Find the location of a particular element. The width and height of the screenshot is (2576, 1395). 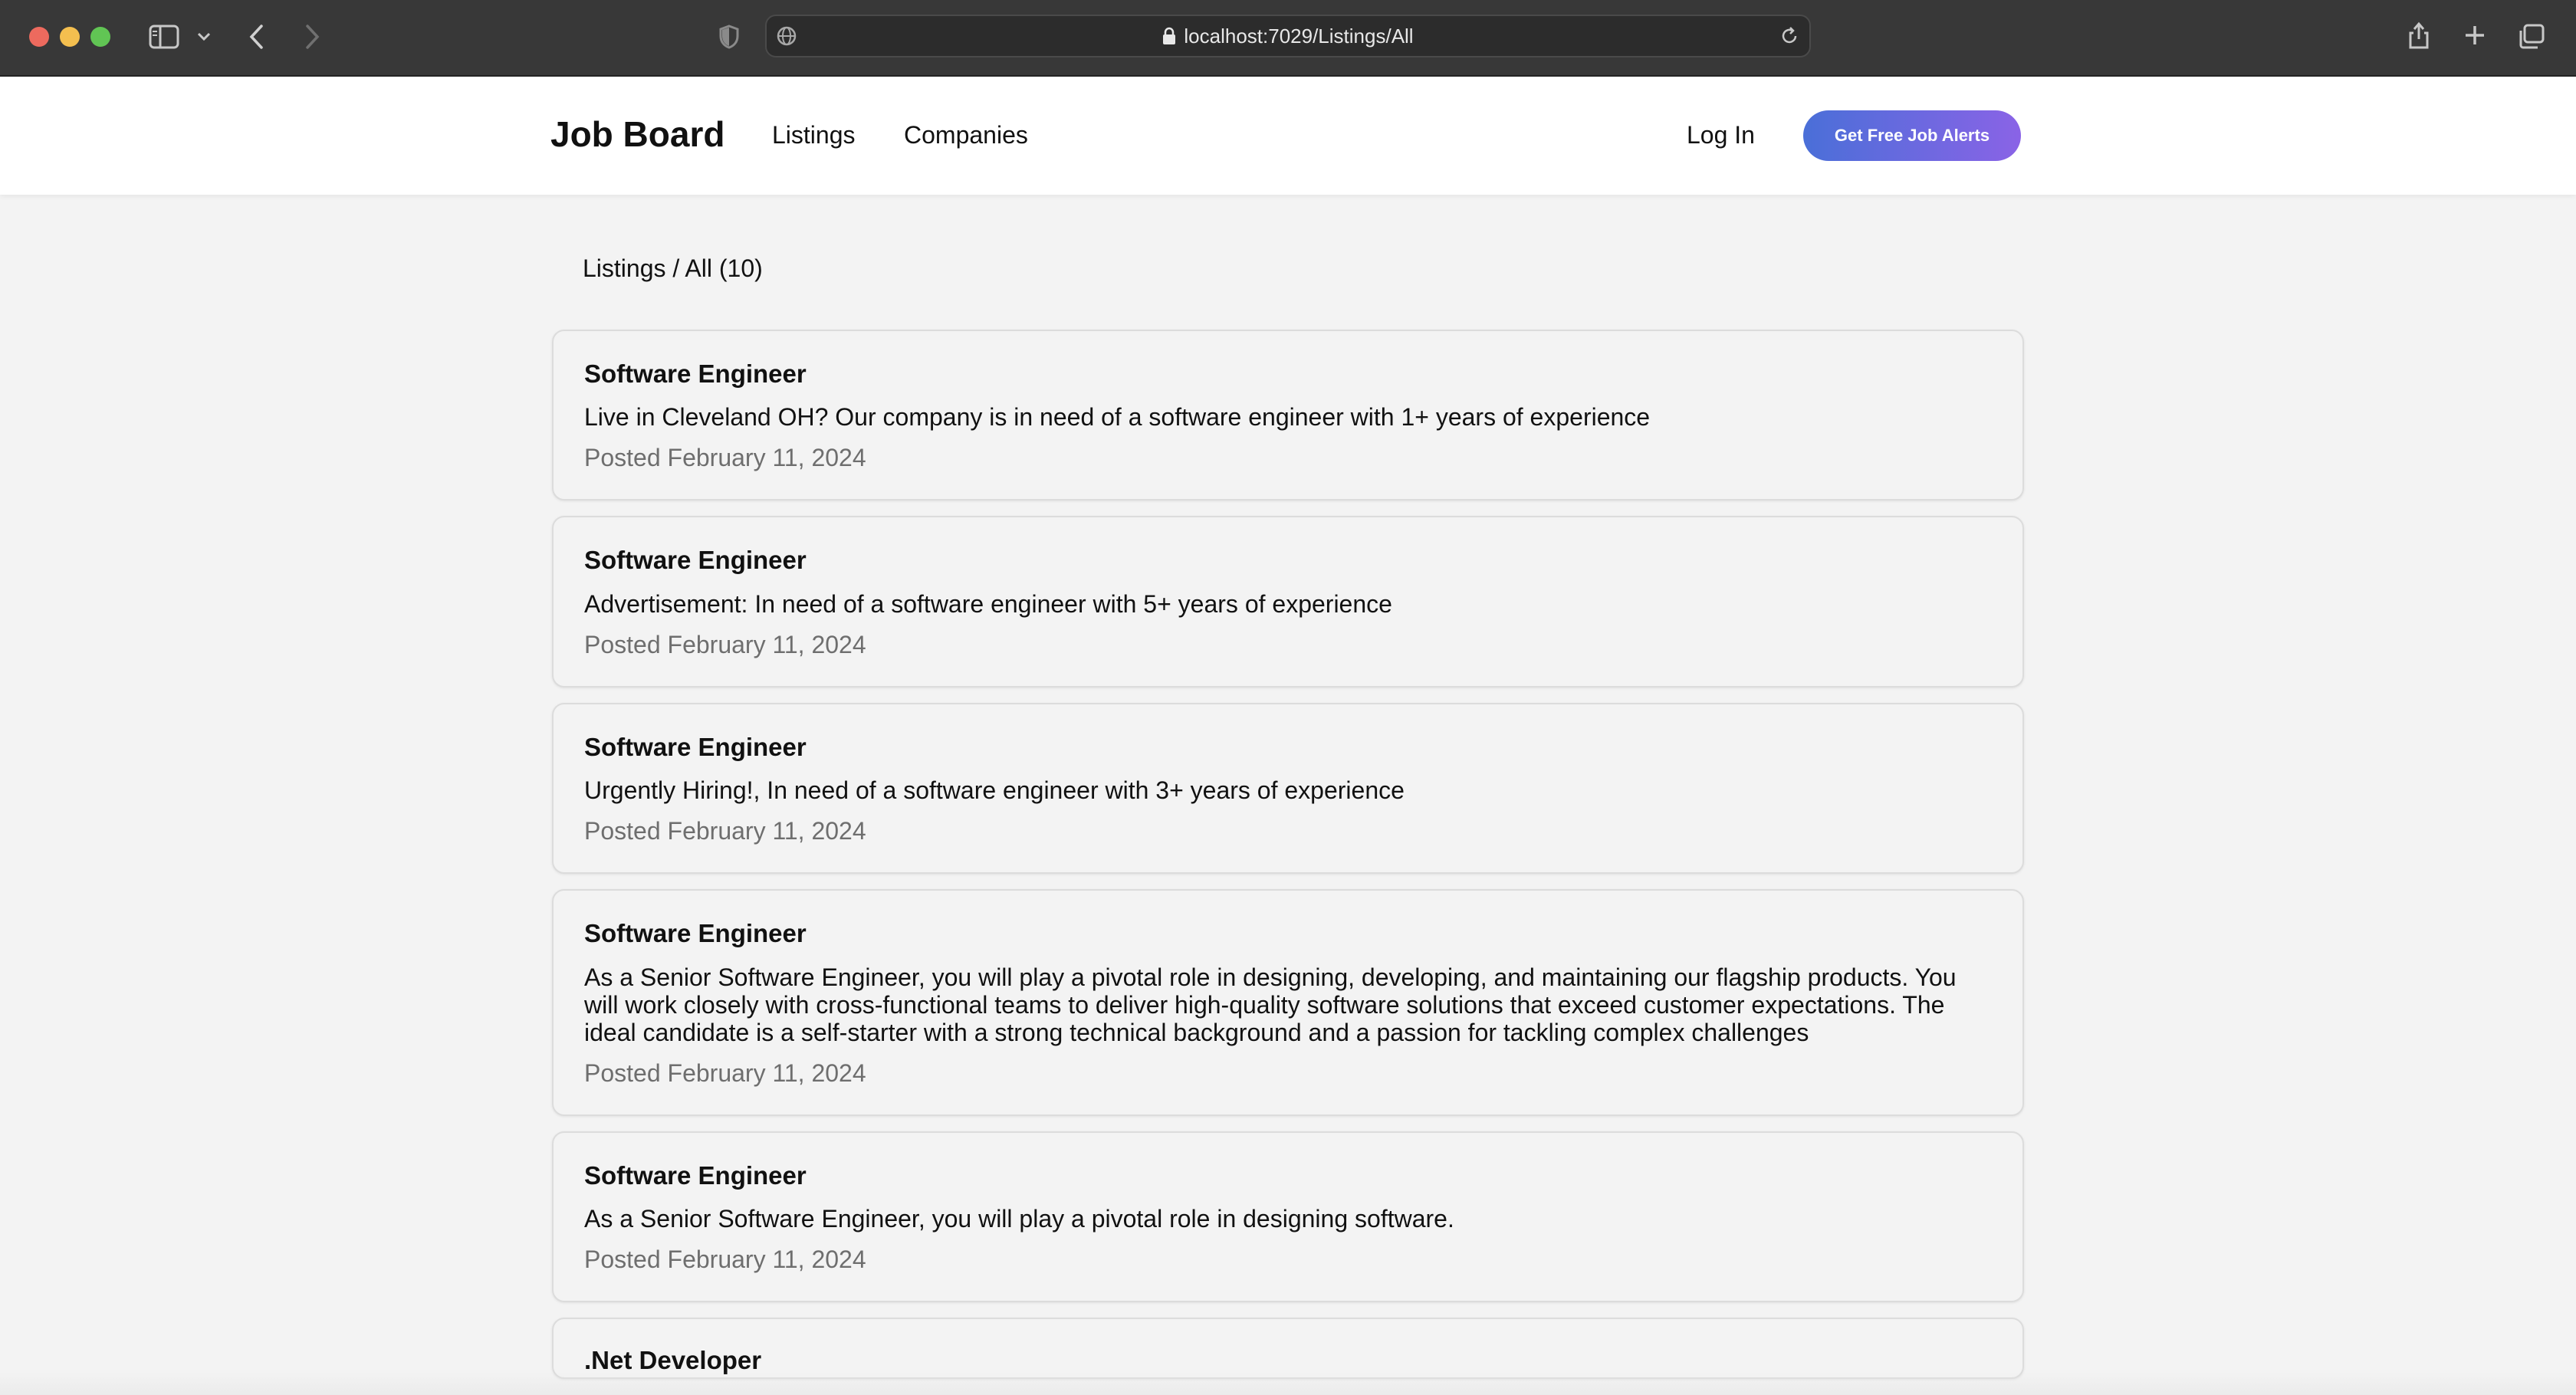

new-tab-plus-icon is located at coordinates (2475, 35).